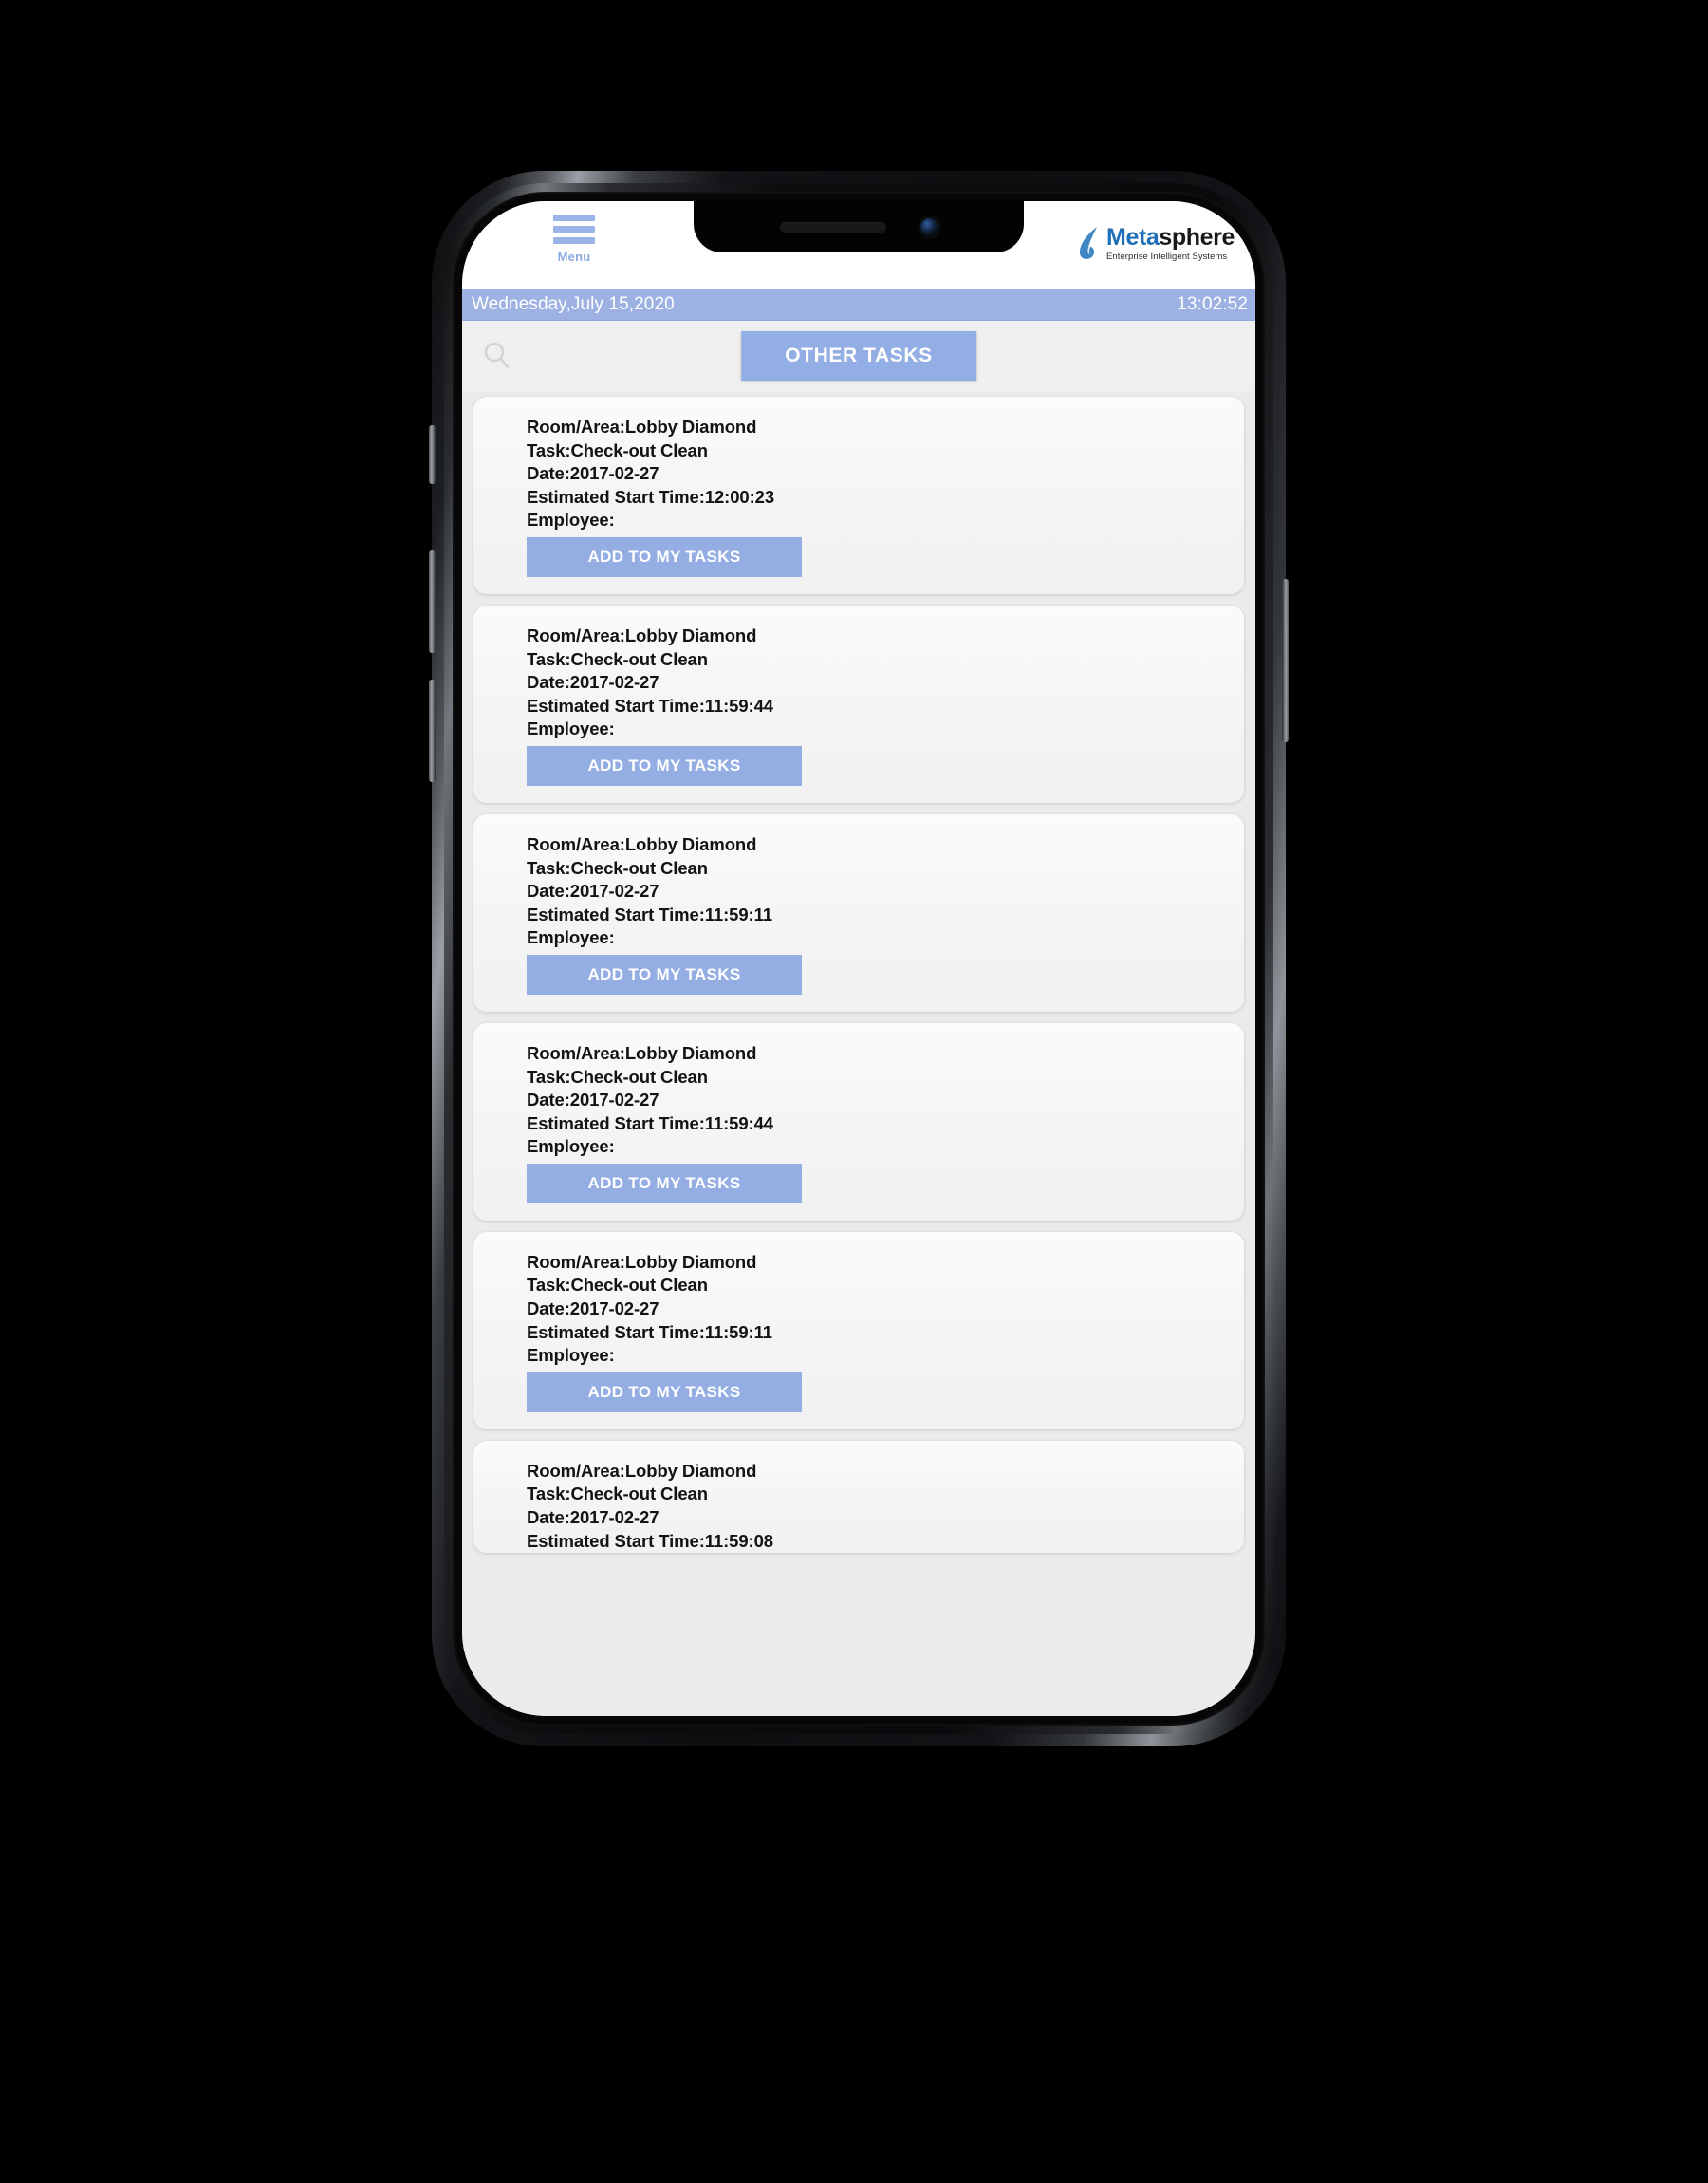 The image size is (1708, 2183). I want to click on menu-button-label: Menu, so click(574, 257).